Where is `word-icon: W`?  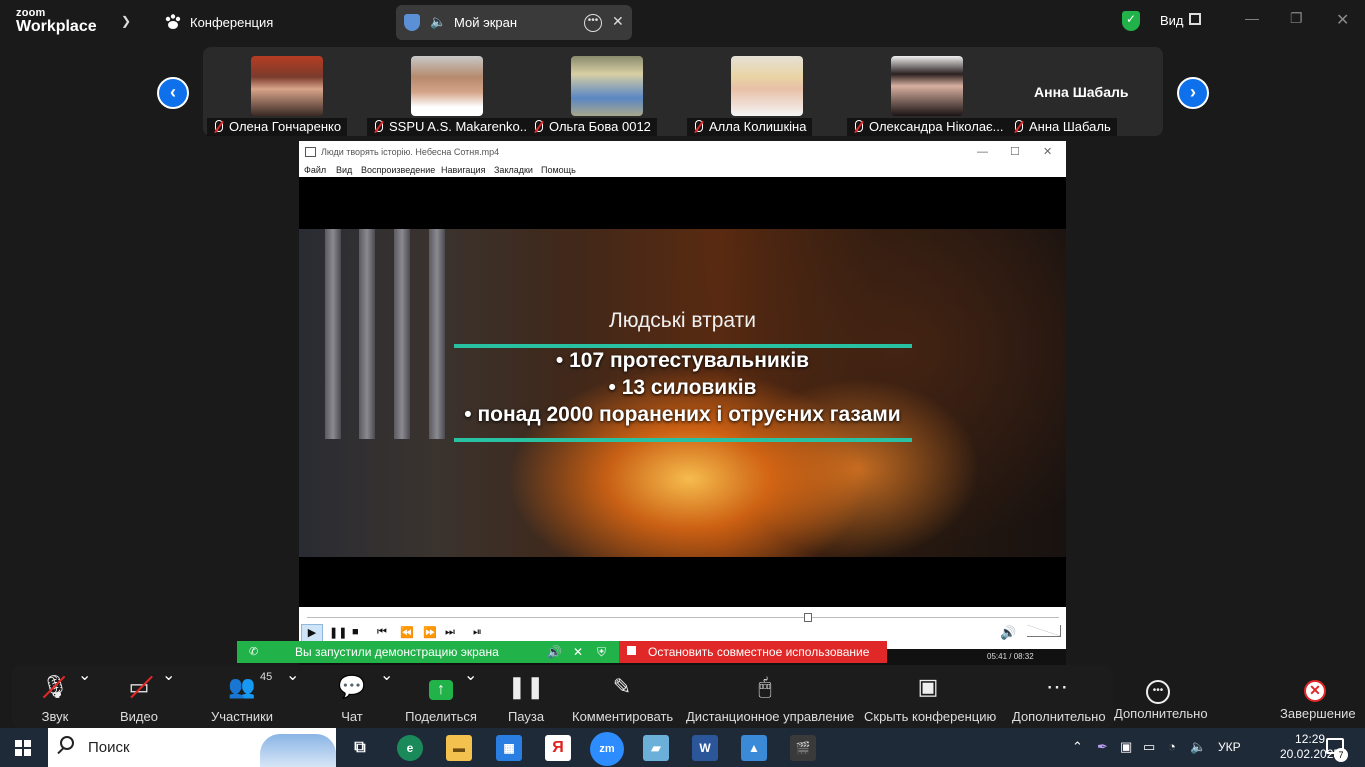 word-icon: W is located at coordinates (705, 748).